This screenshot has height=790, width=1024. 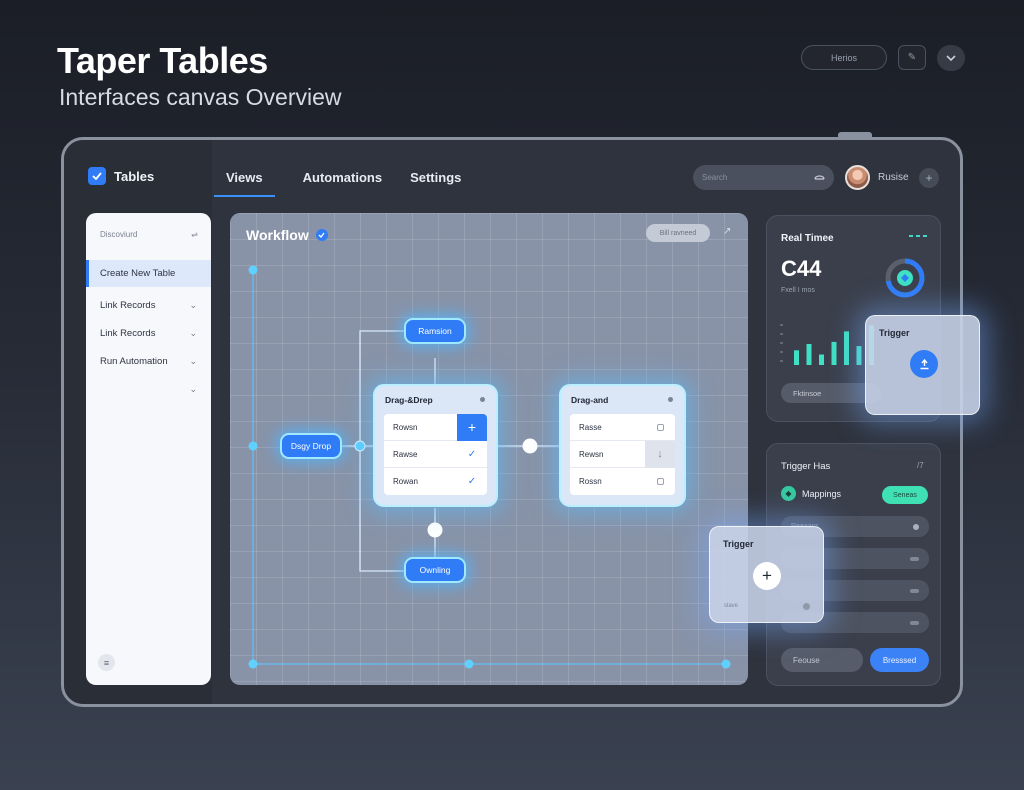 I want to click on tab-automations: Automations, so click(x=342, y=182).